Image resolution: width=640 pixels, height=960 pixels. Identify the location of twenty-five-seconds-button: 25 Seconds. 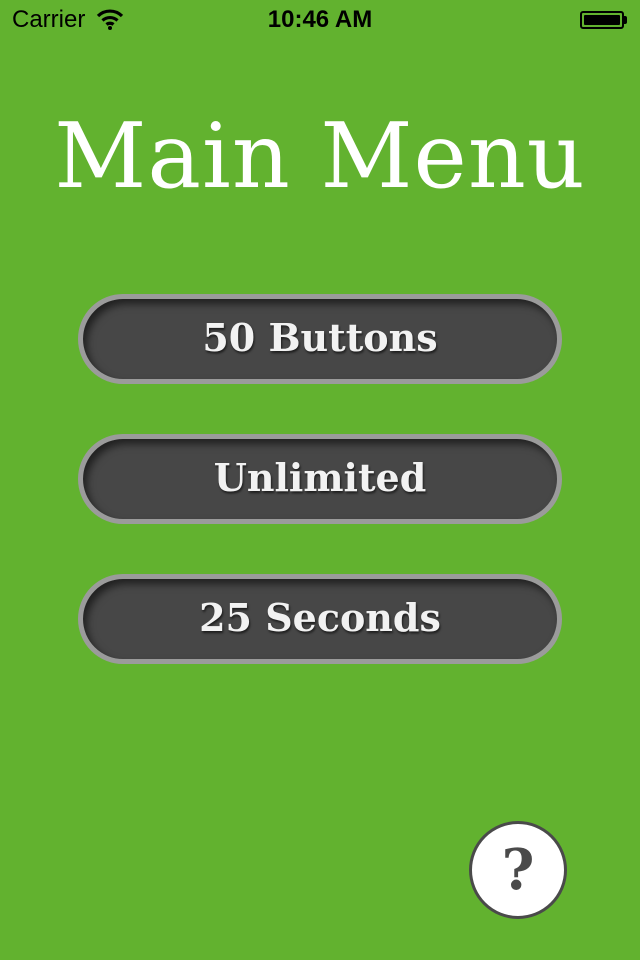
(320, 619).